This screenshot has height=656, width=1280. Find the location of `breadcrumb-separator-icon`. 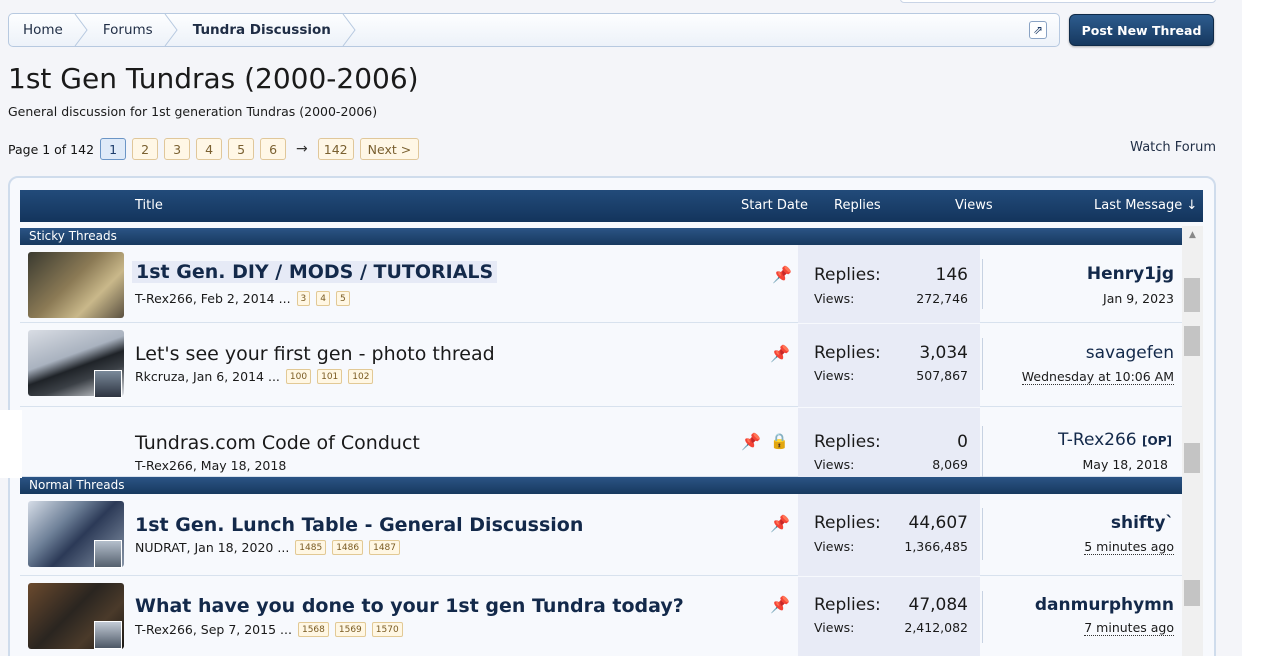

breadcrumb-separator-icon is located at coordinates (349, 30).